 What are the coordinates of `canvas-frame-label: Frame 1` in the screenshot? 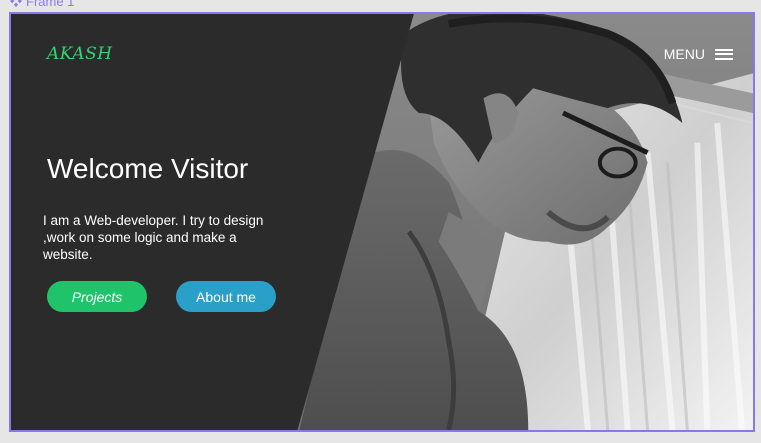 It's located at (42, 4).